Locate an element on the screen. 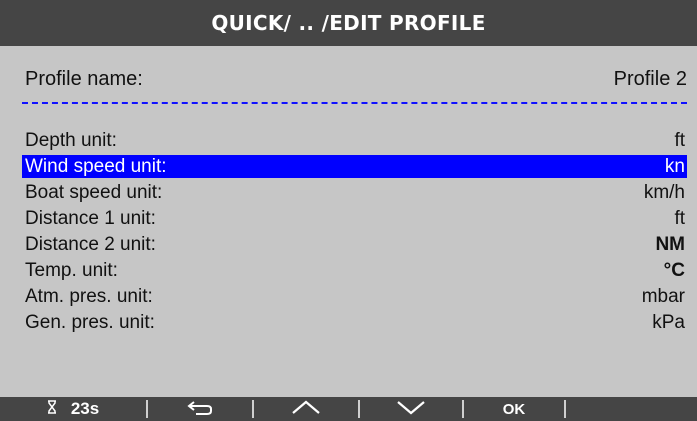 The image size is (697, 421). unit-row-atm-pres: Atm. pres. unit: mbar is located at coordinates (354, 296).